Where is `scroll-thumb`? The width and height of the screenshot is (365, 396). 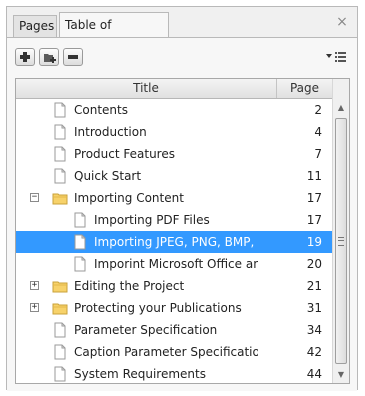 scroll-thumb is located at coordinates (341, 241).